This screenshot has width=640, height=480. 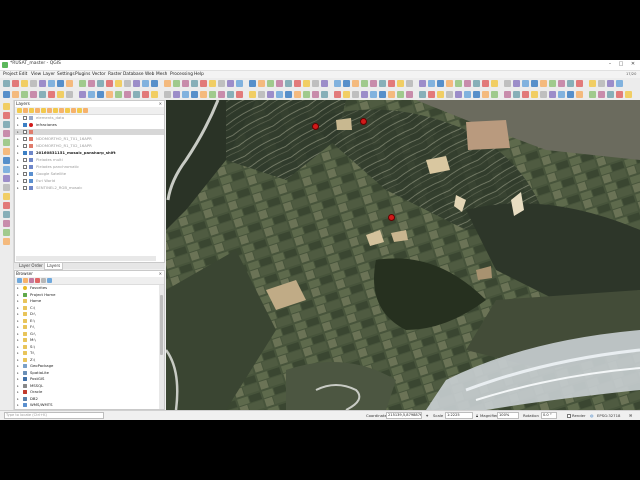 What do you see at coordinates (288, 83) in the screenshot?
I see `row1-tool-31-icon` at bounding box center [288, 83].